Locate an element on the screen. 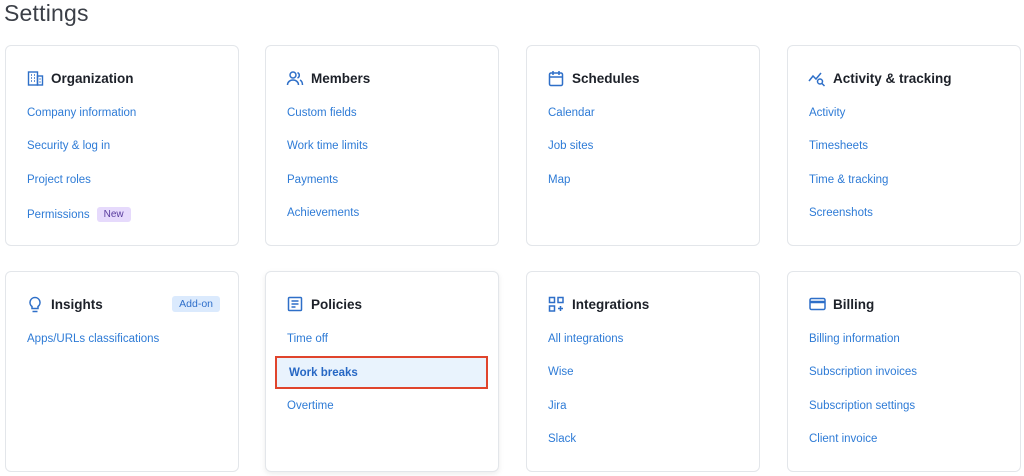  card-policies: Policies Time off Work breaks Overtime is located at coordinates (382, 371).